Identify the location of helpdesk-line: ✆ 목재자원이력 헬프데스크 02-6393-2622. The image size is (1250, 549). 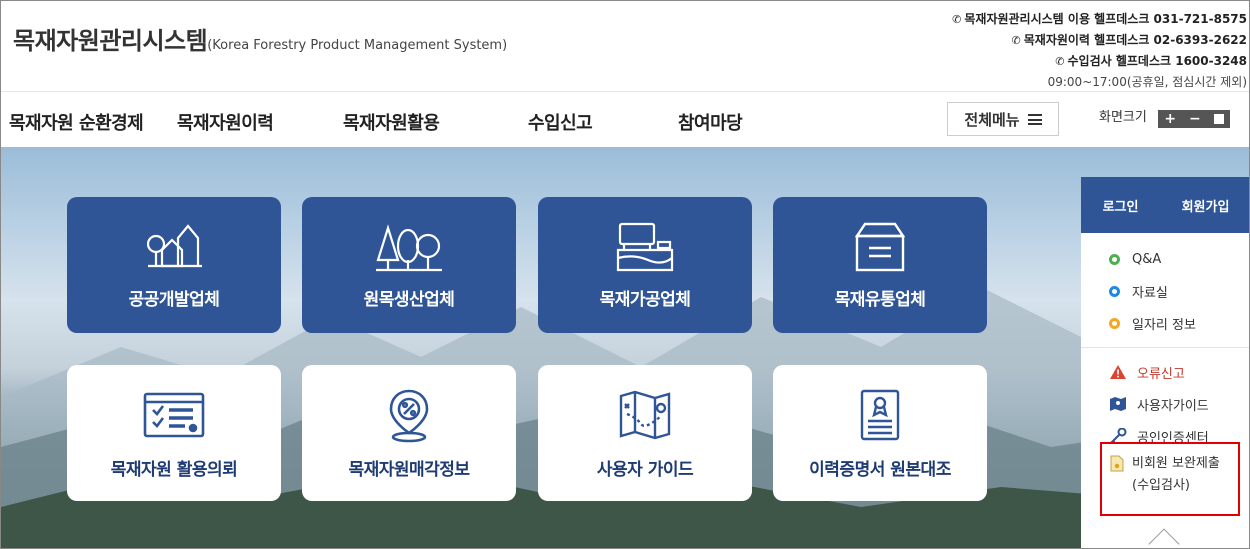
(1099, 40).